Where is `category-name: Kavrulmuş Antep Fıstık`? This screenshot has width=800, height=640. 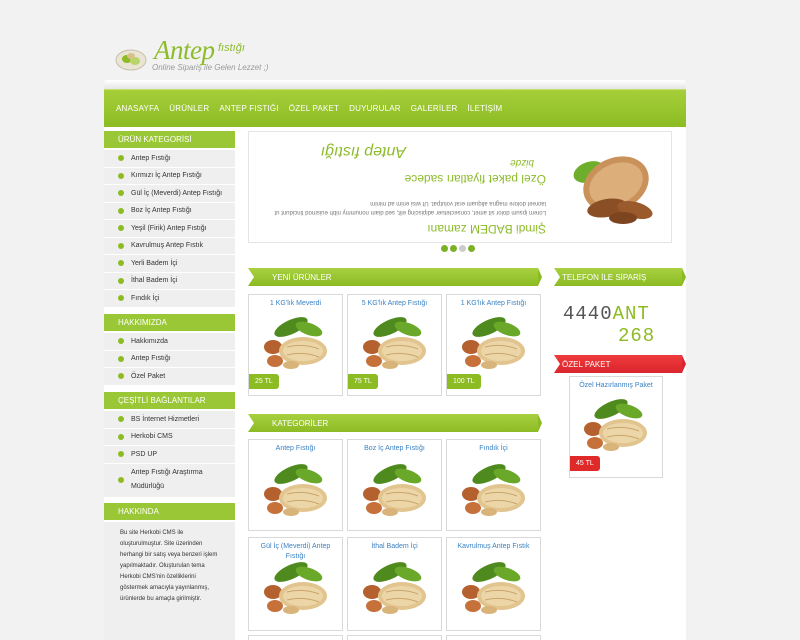
category-name: Kavrulmuş Antep Fıstık is located at coordinates (493, 549).